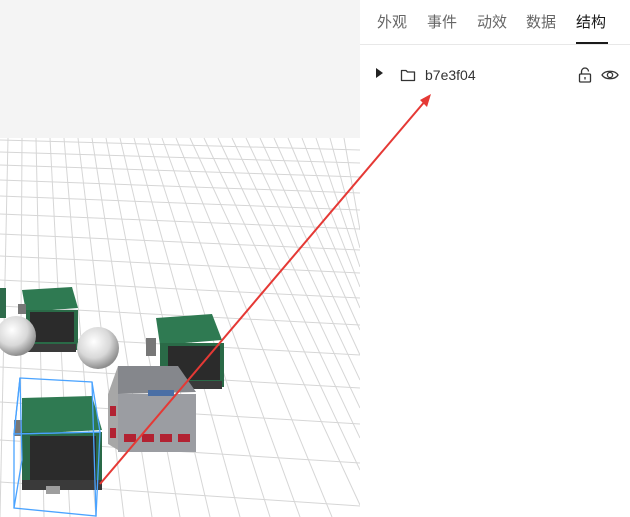  Describe the element at coordinates (98, 348) in the screenshot. I see `sphere-model` at that location.